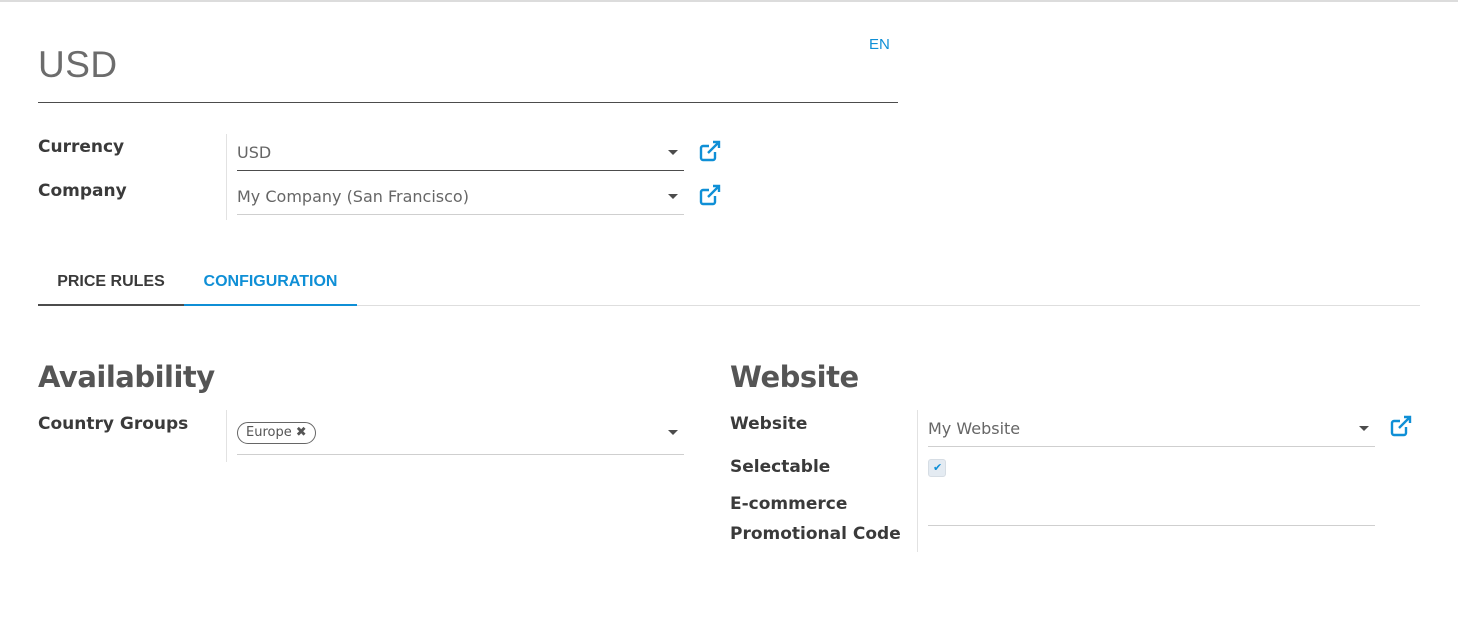 The height and width of the screenshot is (626, 1458). Describe the element at coordinates (974, 428) in the screenshot. I see `website-value: My Website` at that location.